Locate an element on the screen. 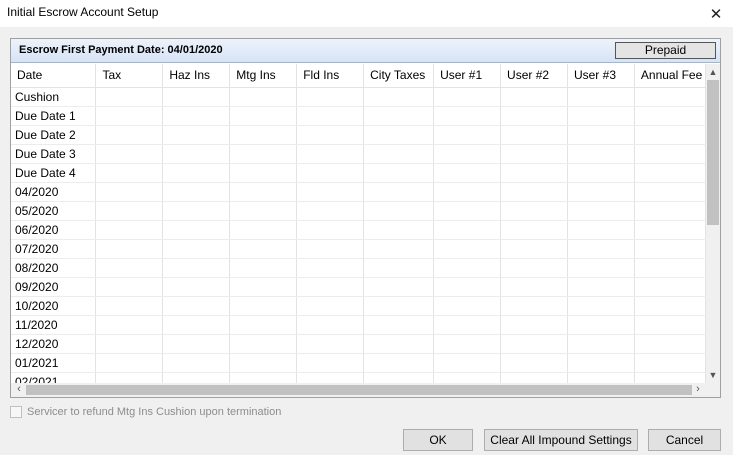 The image size is (733, 455). table-row: 10/2020 is located at coordinates (358, 306).